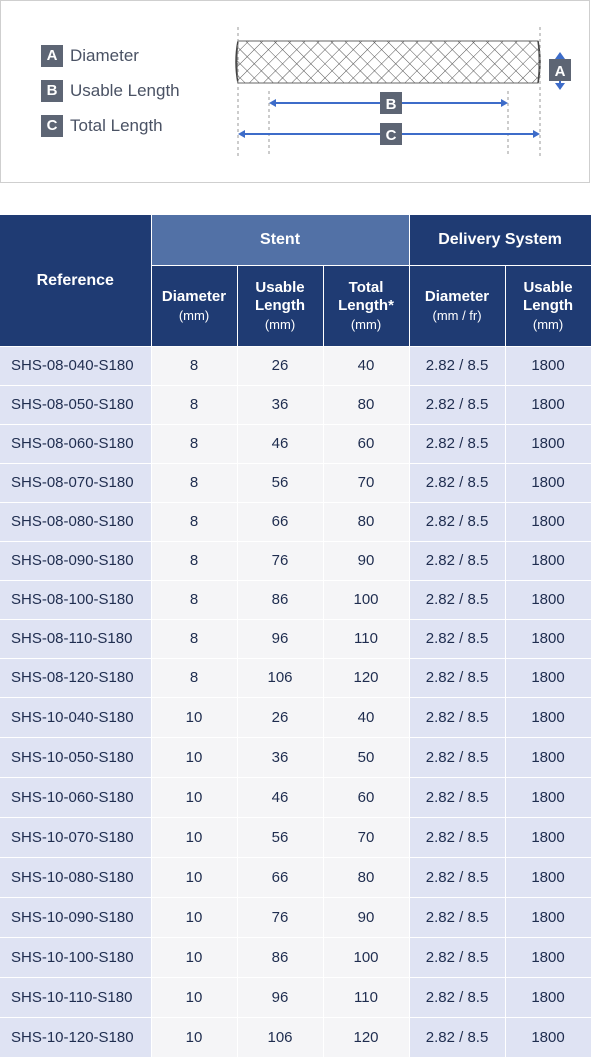 The image size is (591, 1061). I want to click on table-row: SHS-10-100-S180 10 86 100 2.82 / 8.5 1800, so click(295, 957).